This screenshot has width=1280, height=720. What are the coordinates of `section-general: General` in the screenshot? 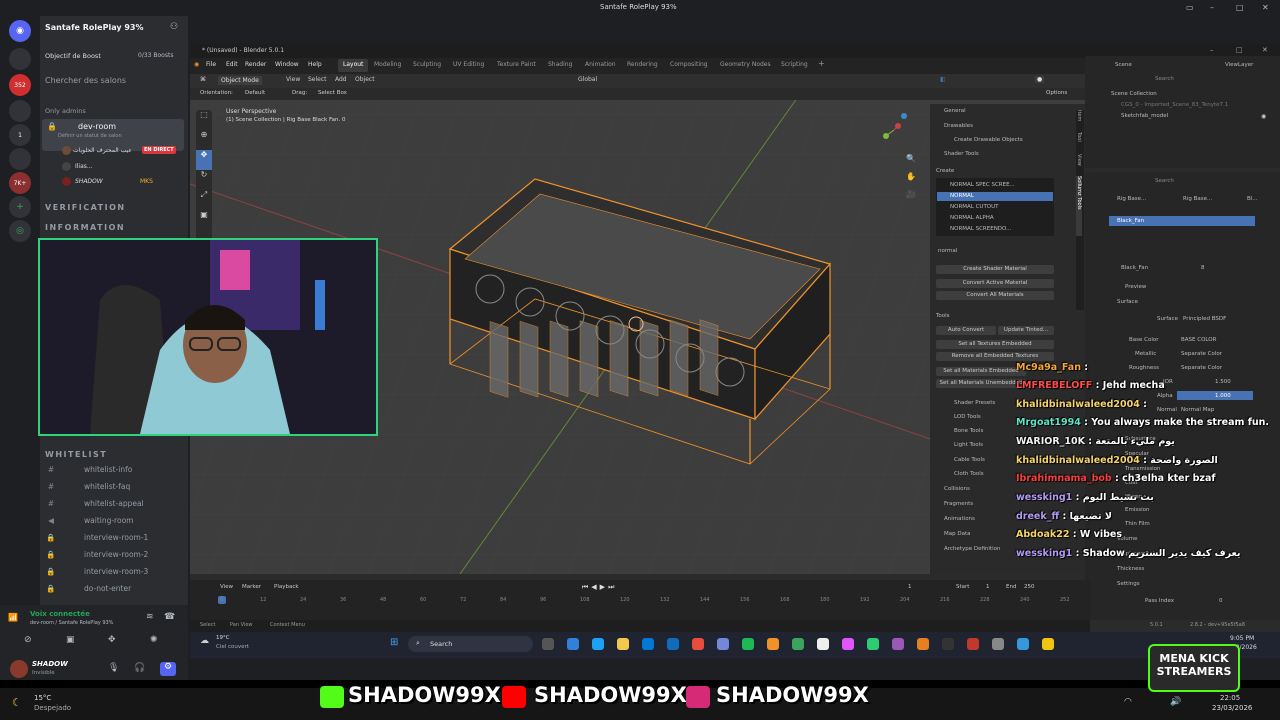 It's located at (955, 111).